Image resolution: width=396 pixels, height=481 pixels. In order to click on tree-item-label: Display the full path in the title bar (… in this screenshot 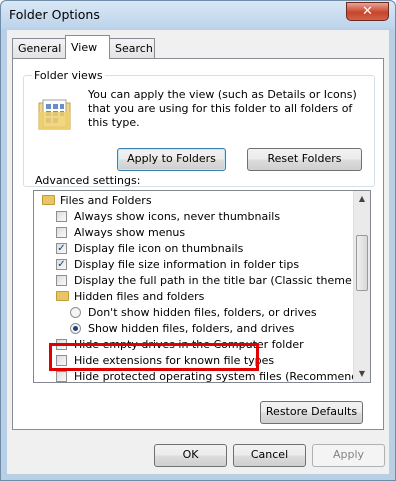, I will do `click(222, 280)`.